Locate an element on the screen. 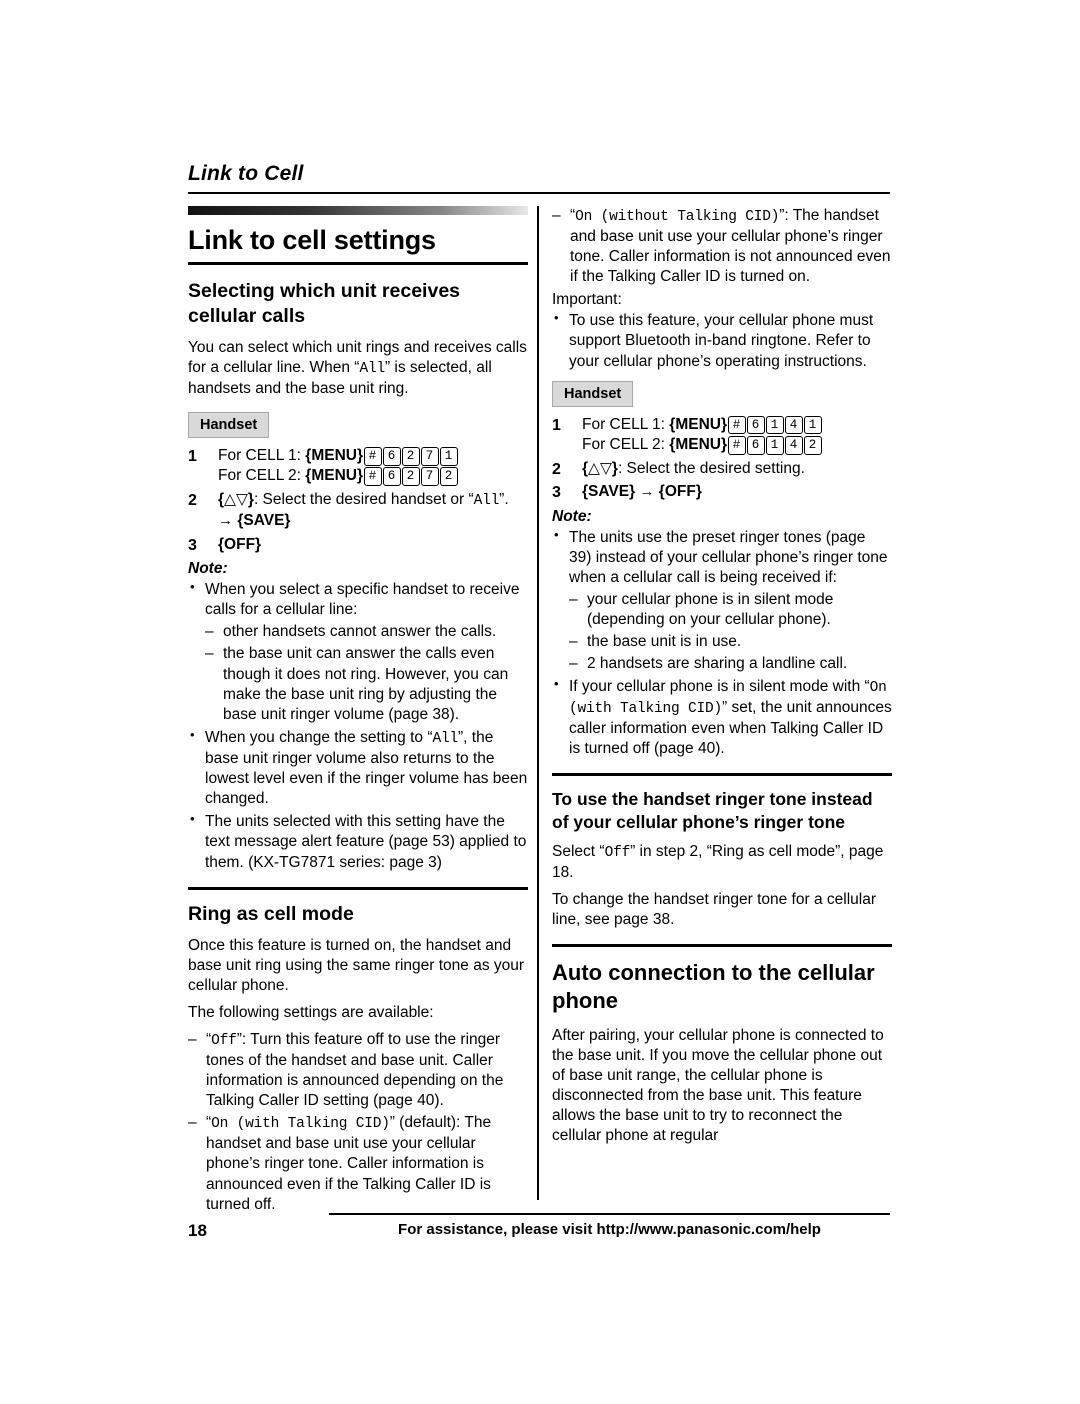 This screenshot has height=1404, width=1080. keypad-r2-d2: 1 is located at coordinates (774, 445).